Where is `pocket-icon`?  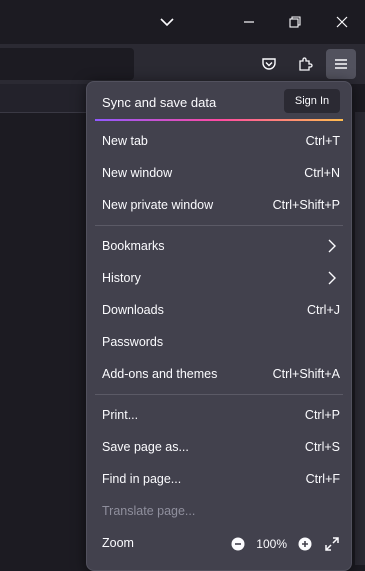 pocket-icon is located at coordinates (269, 64).